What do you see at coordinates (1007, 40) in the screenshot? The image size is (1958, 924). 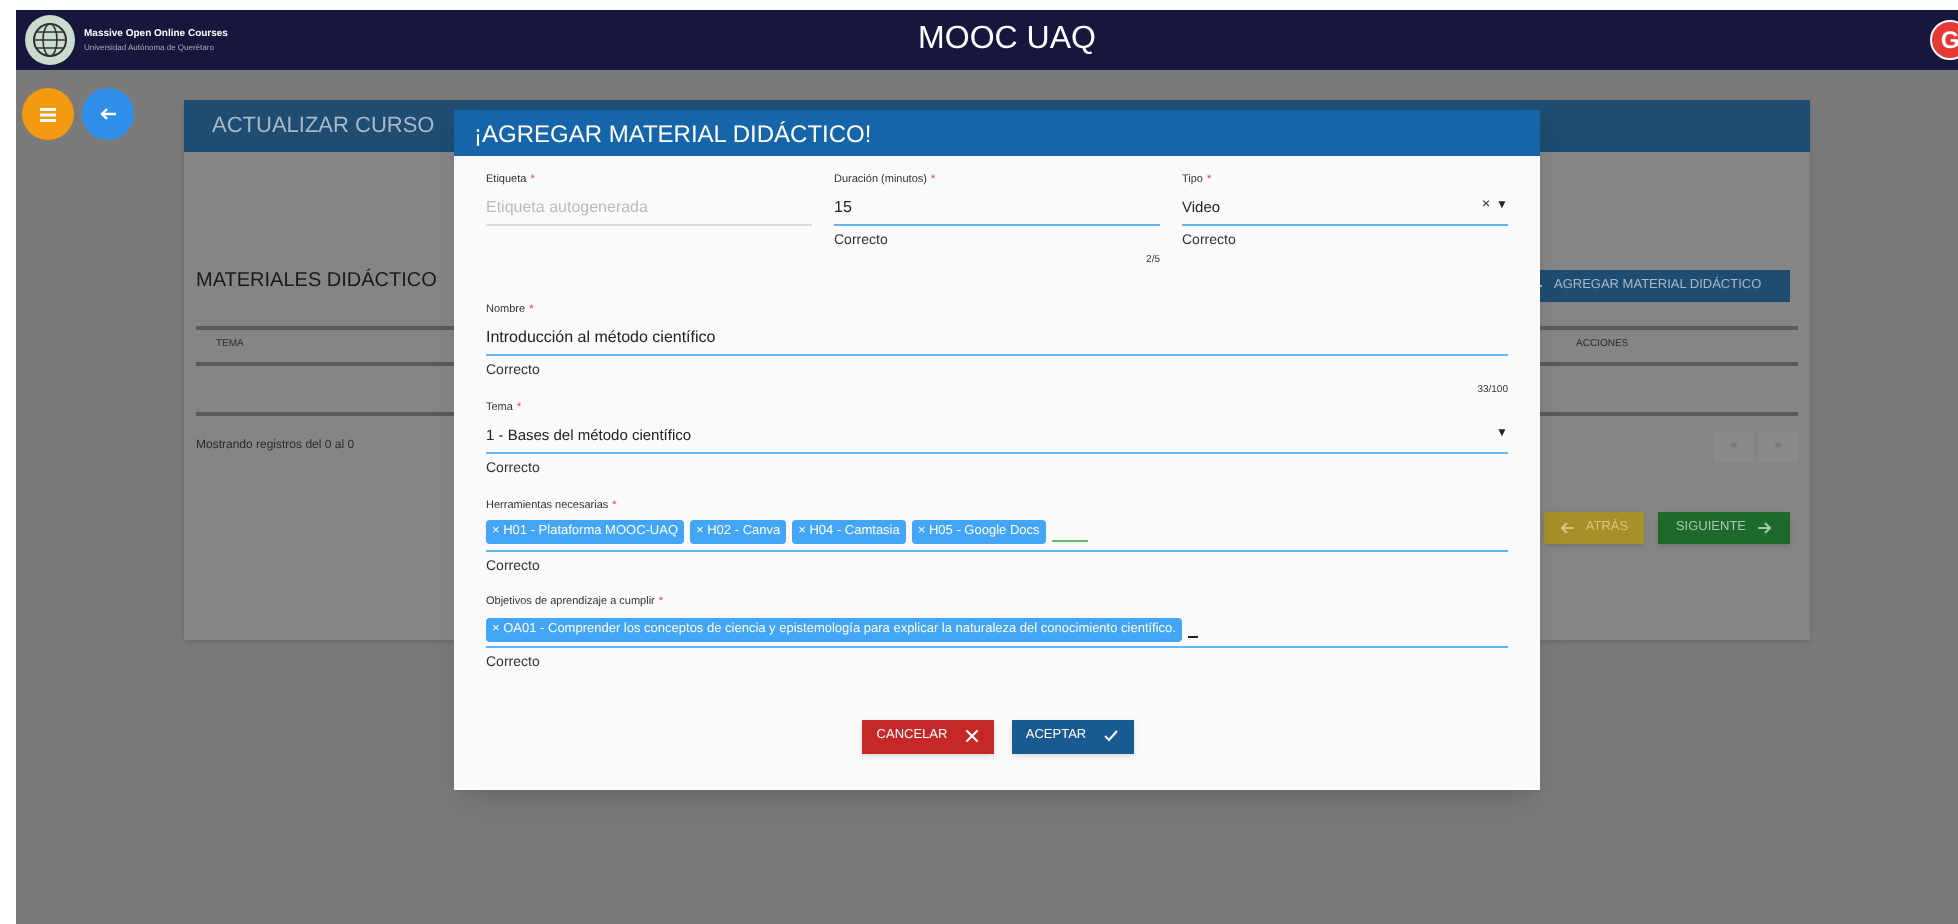 I see `app-title: MOOC UAQ` at bounding box center [1007, 40].